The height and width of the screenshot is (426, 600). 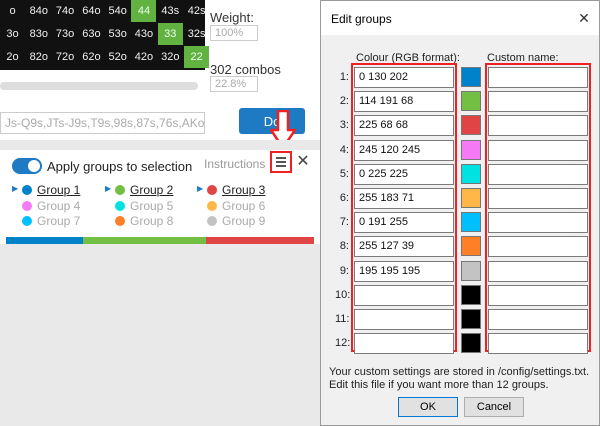 I want to click on cancel-button: Cancel, so click(x=494, y=407).